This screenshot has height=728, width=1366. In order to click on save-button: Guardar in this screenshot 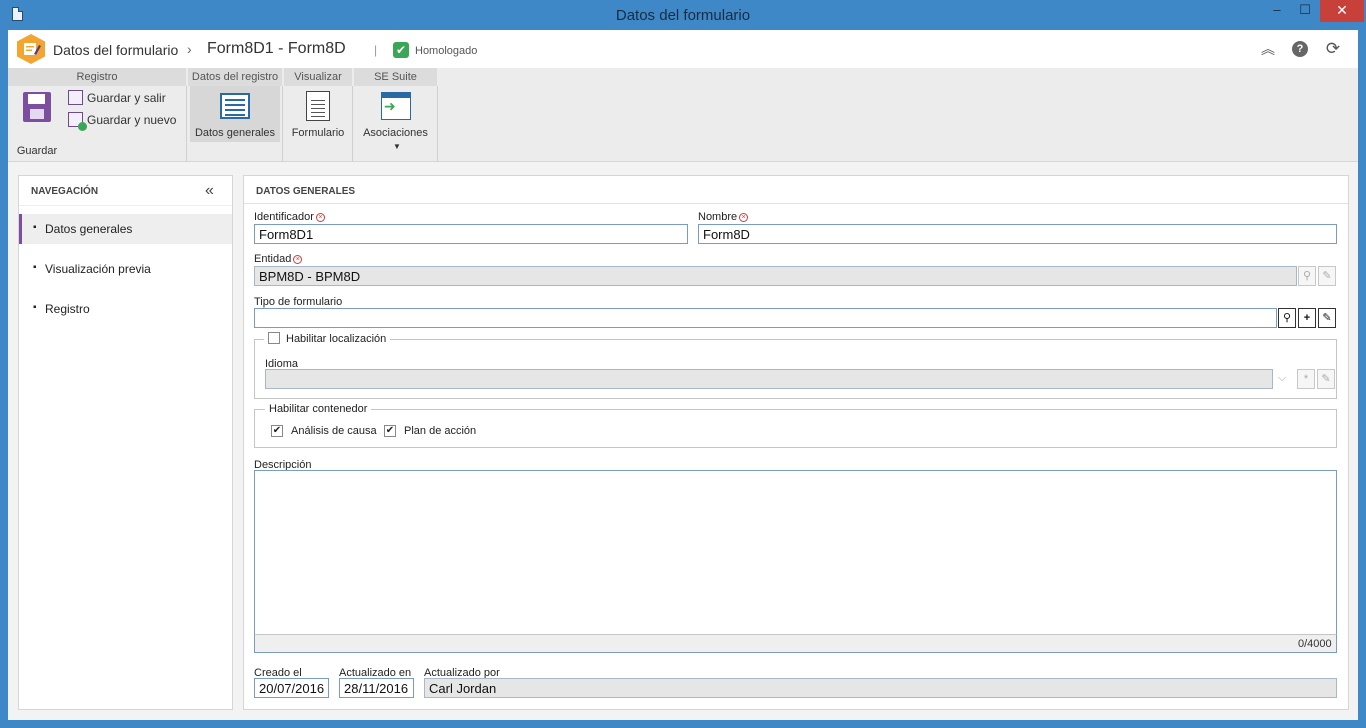, I will do `click(37, 124)`.